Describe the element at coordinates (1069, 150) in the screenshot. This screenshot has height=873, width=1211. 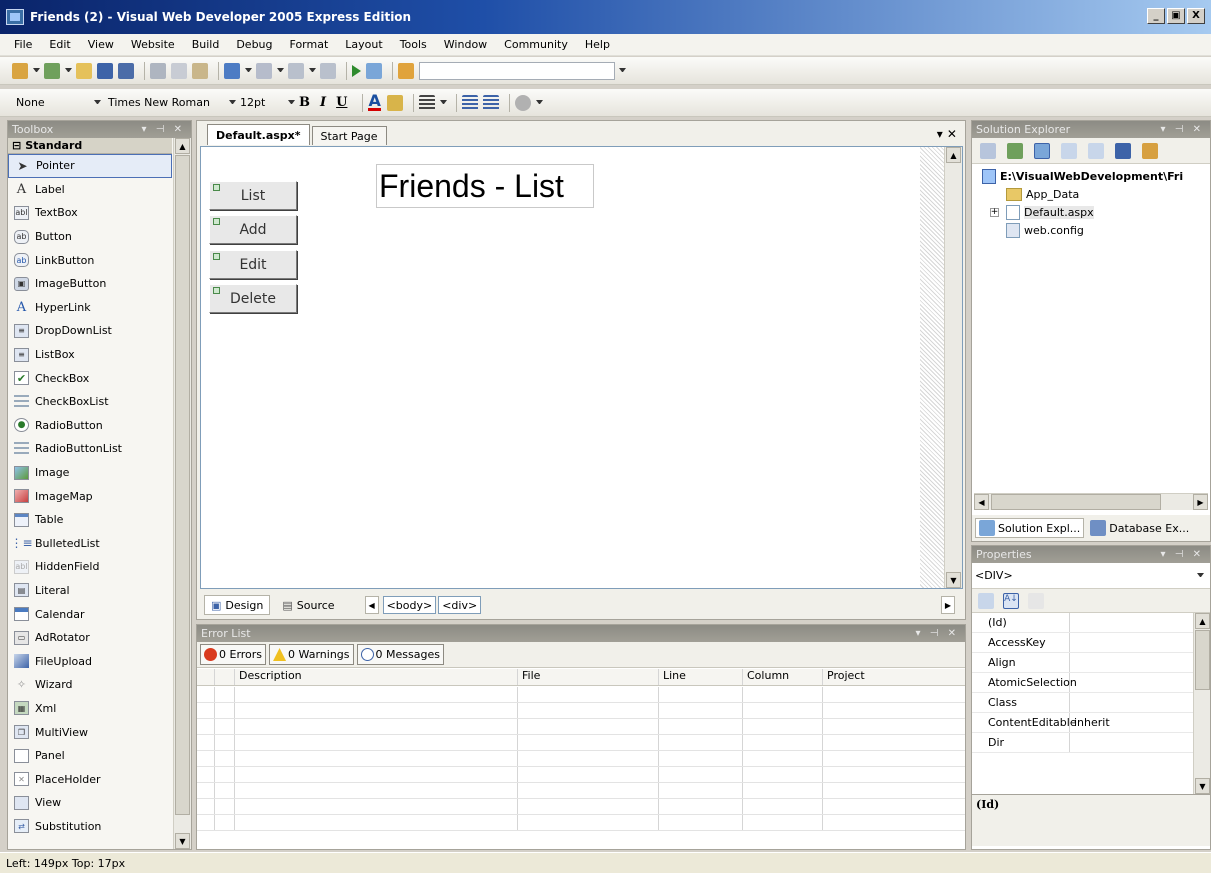
I see `view-code-icon` at that location.